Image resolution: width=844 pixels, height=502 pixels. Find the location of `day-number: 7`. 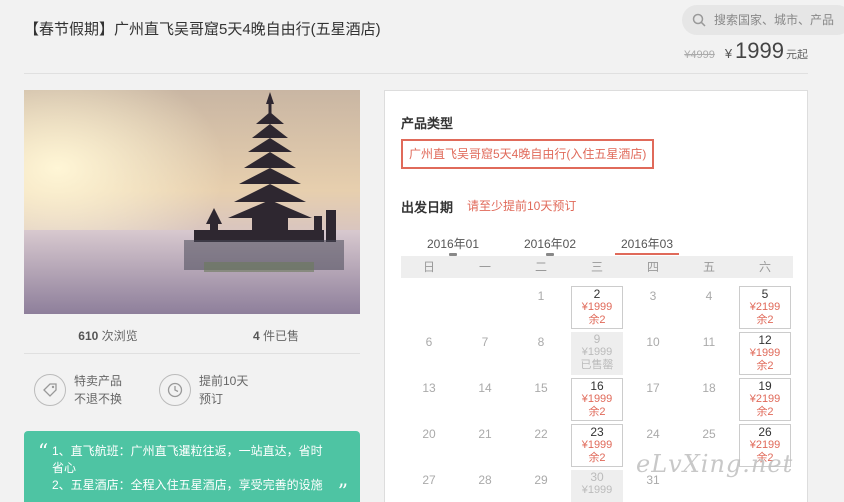

day-number: 7 is located at coordinates (485, 342).